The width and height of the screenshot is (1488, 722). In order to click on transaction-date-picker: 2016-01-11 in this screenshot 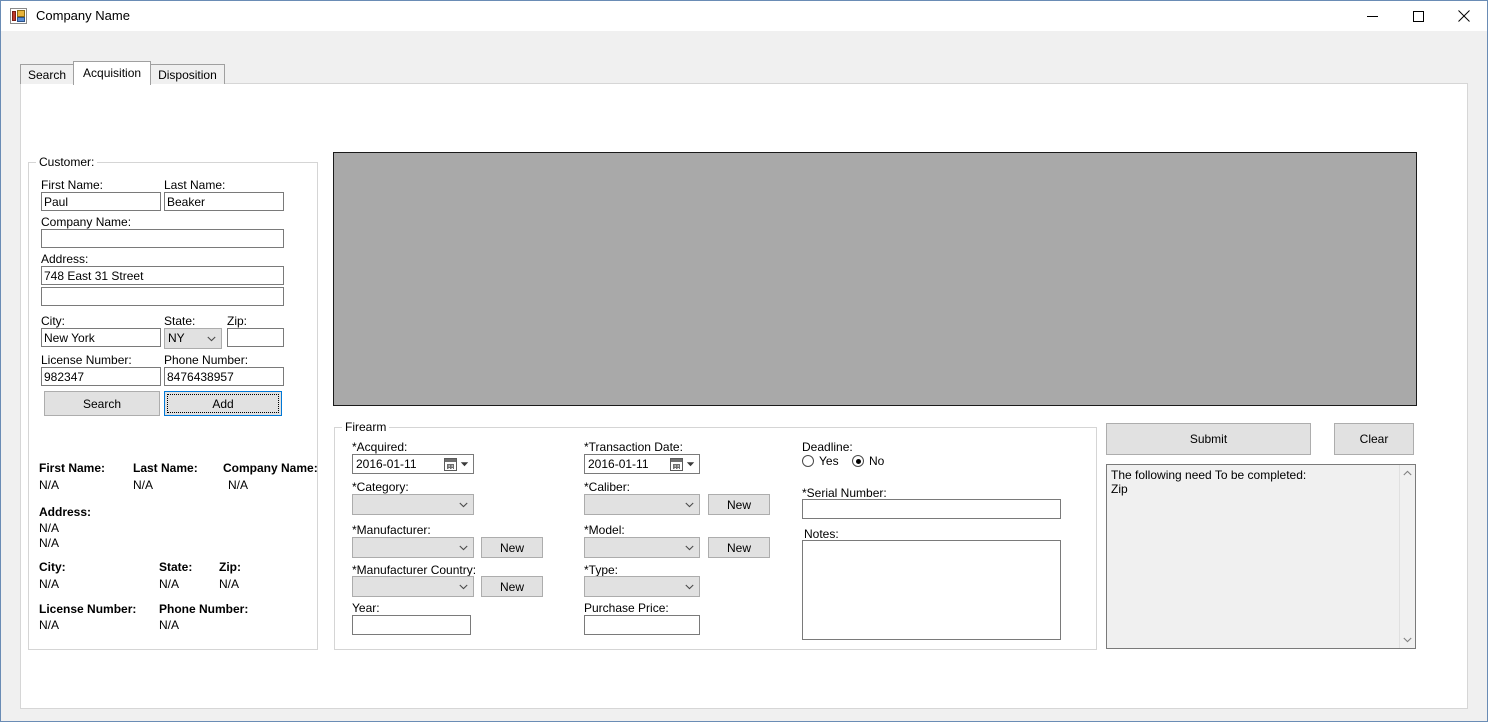, I will do `click(642, 464)`.